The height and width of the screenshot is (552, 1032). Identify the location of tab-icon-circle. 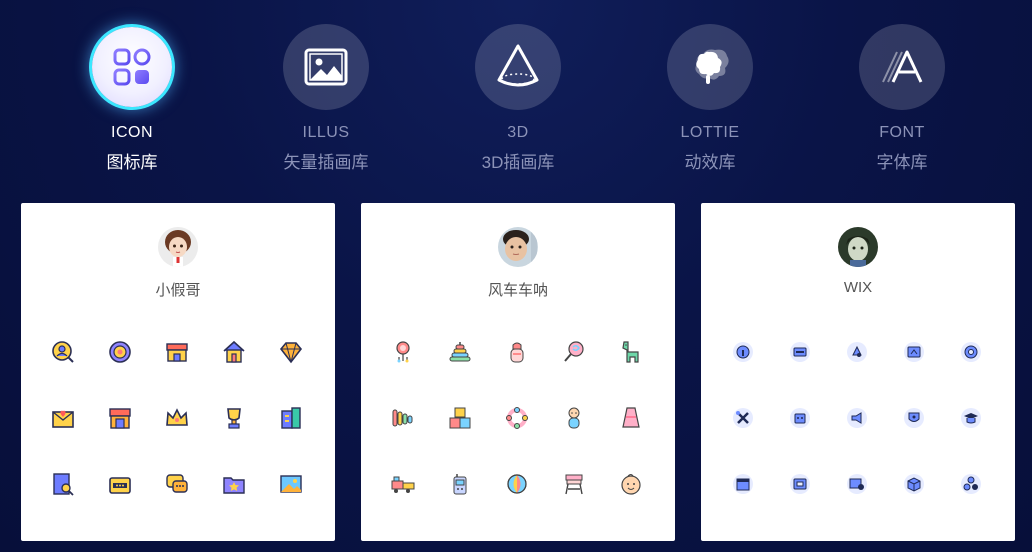
(132, 67).